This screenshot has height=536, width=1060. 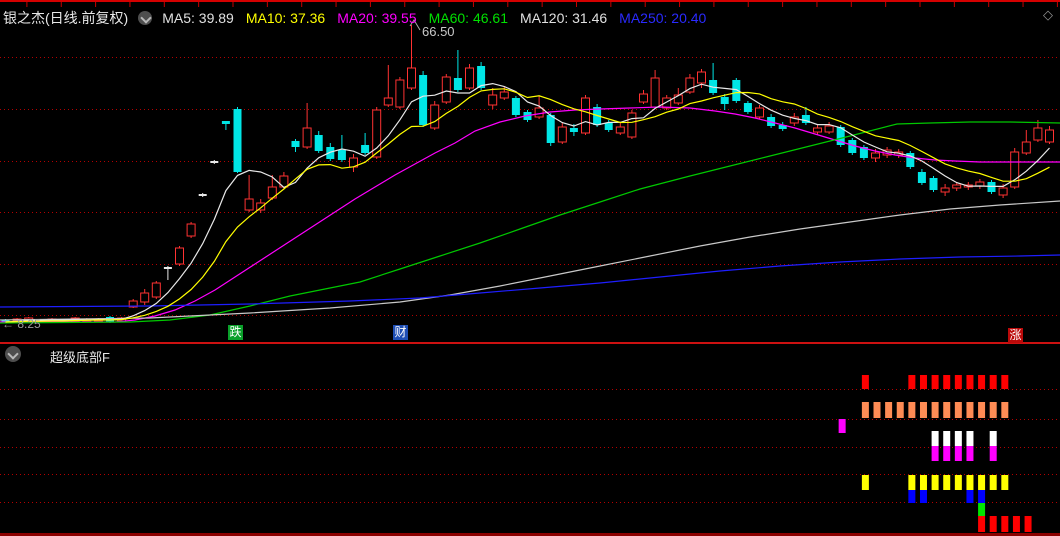 What do you see at coordinates (842, 426) in the screenshot?
I see `indicator-bar-magenta-left` at bounding box center [842, 426].